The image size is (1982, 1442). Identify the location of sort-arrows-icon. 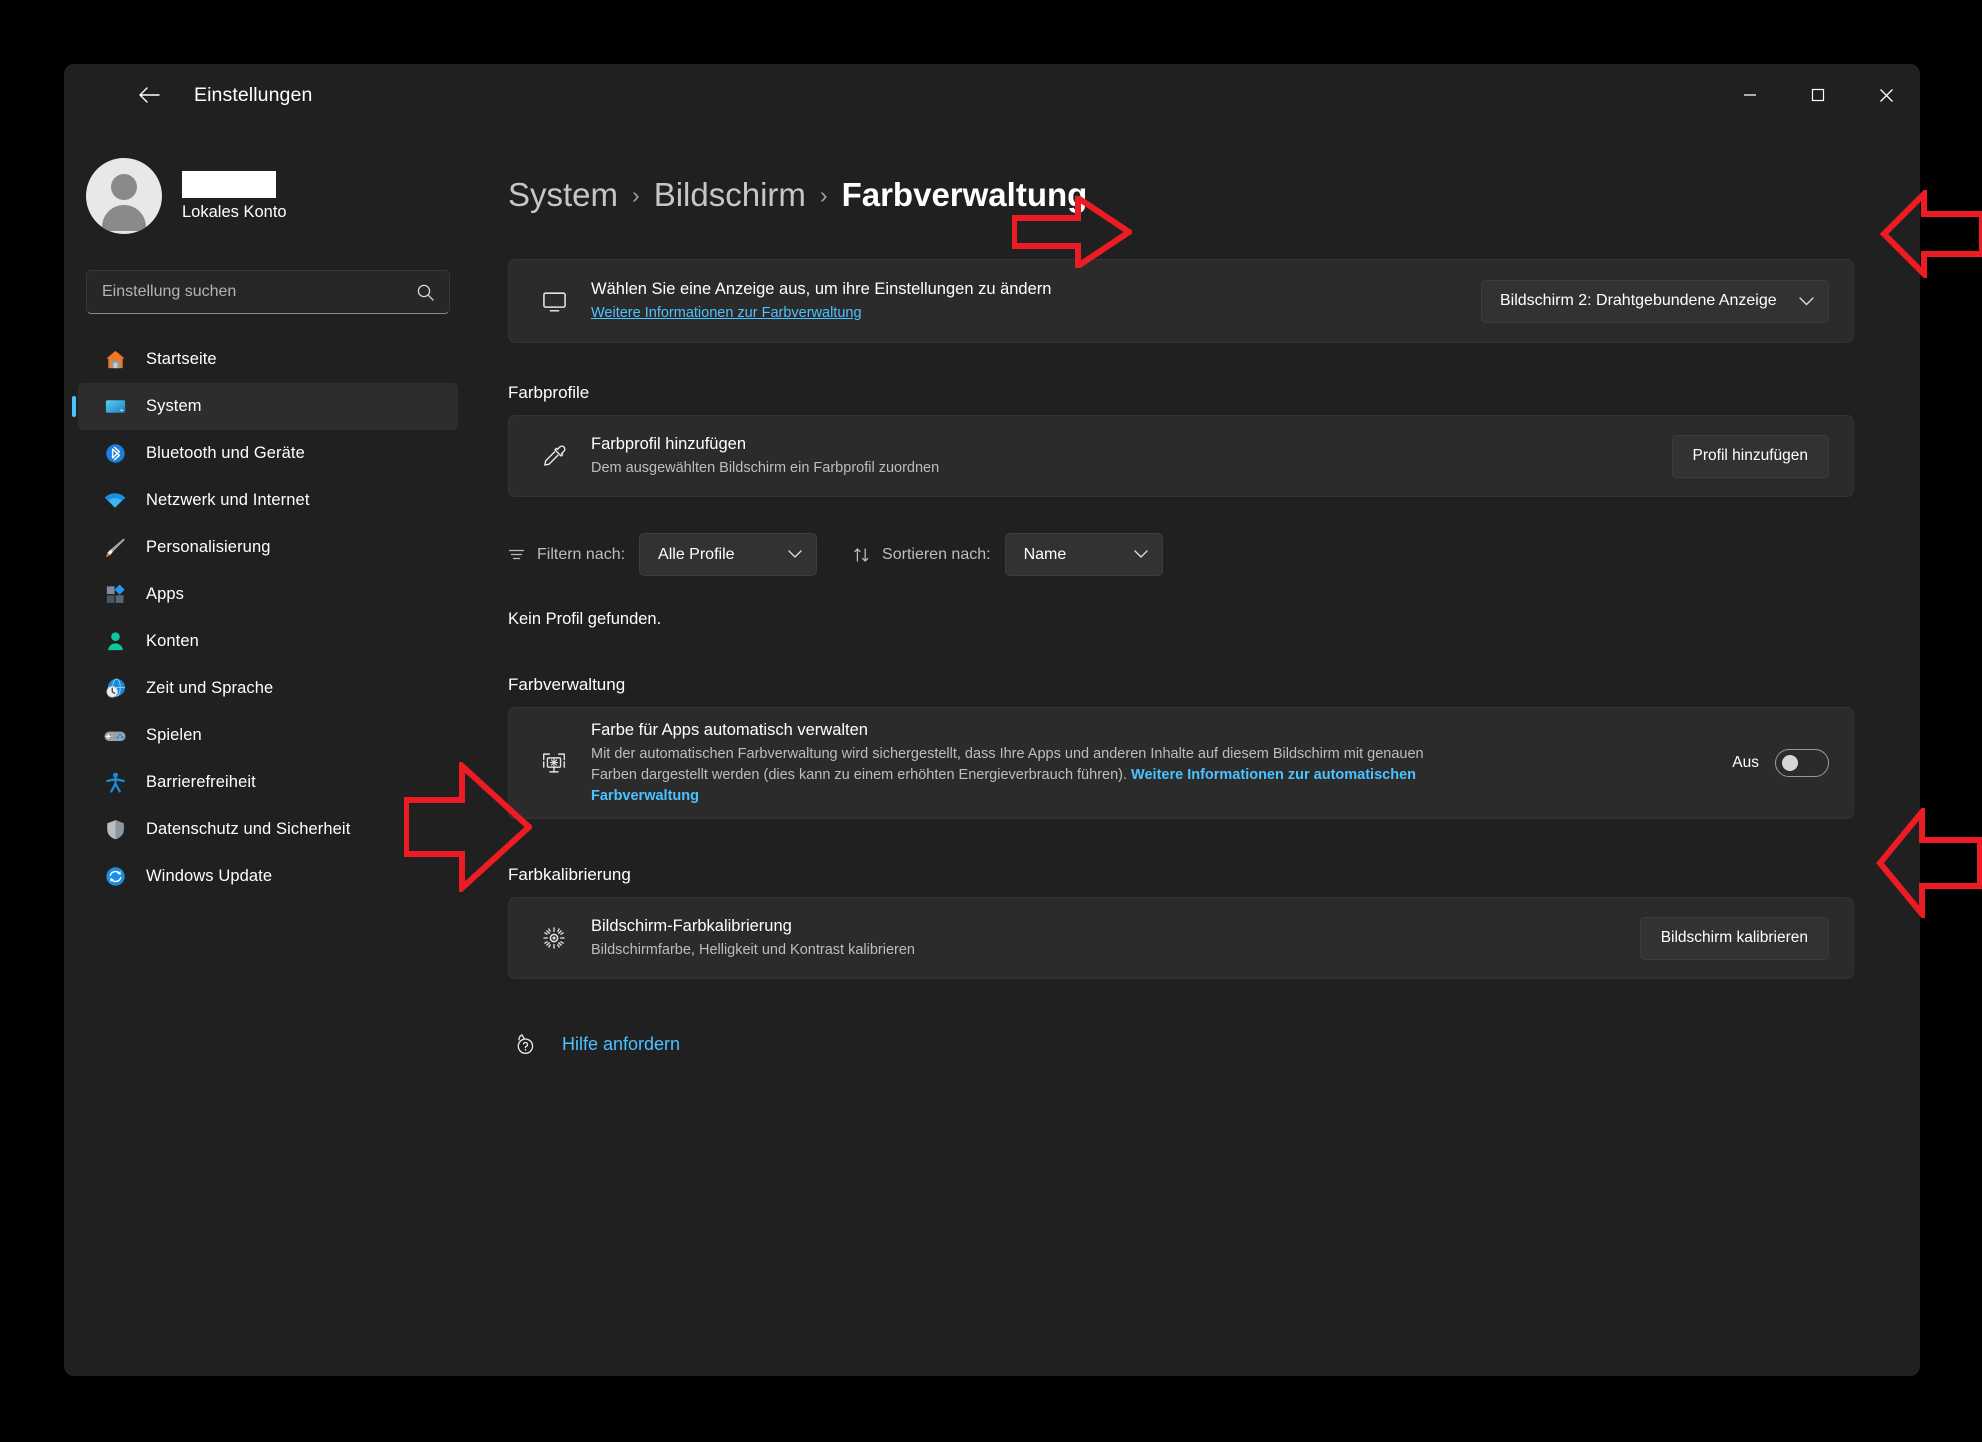
(861, 555).